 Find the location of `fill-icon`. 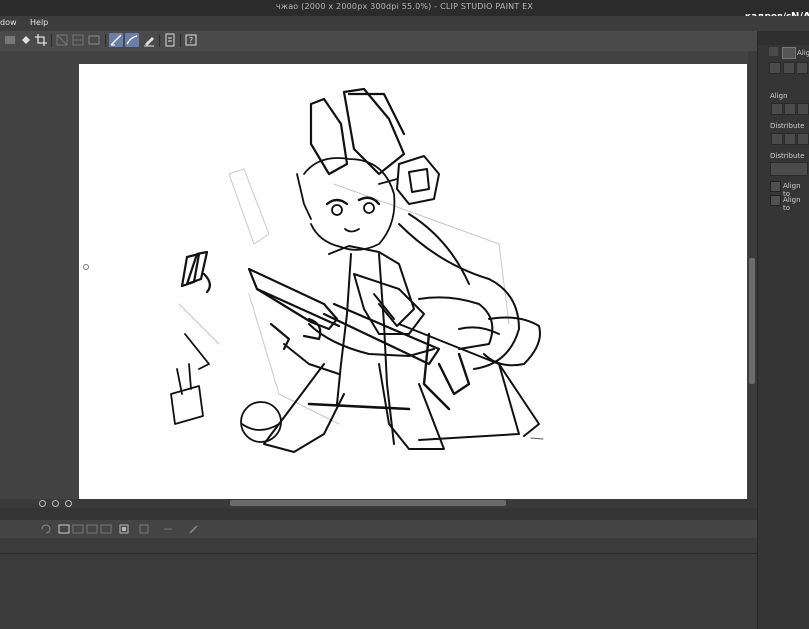

fill-icon is located at coordinates (26, 40).